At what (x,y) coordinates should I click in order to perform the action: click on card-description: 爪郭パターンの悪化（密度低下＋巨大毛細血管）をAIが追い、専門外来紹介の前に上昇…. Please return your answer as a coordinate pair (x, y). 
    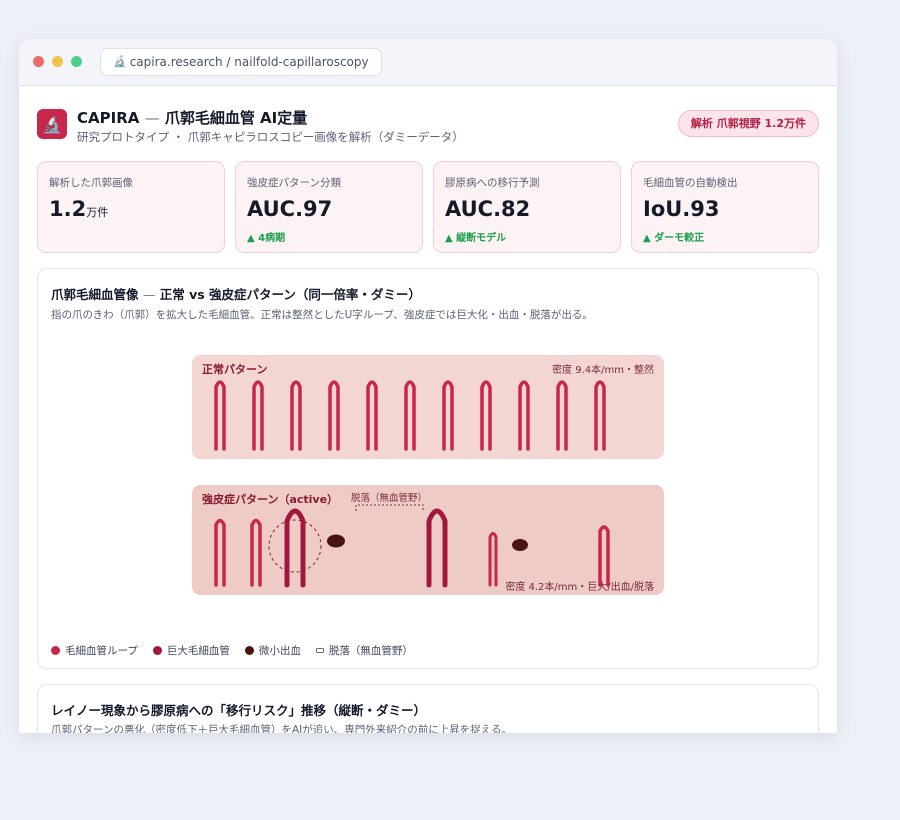
    Looking at the image, I should click on (281, 728).